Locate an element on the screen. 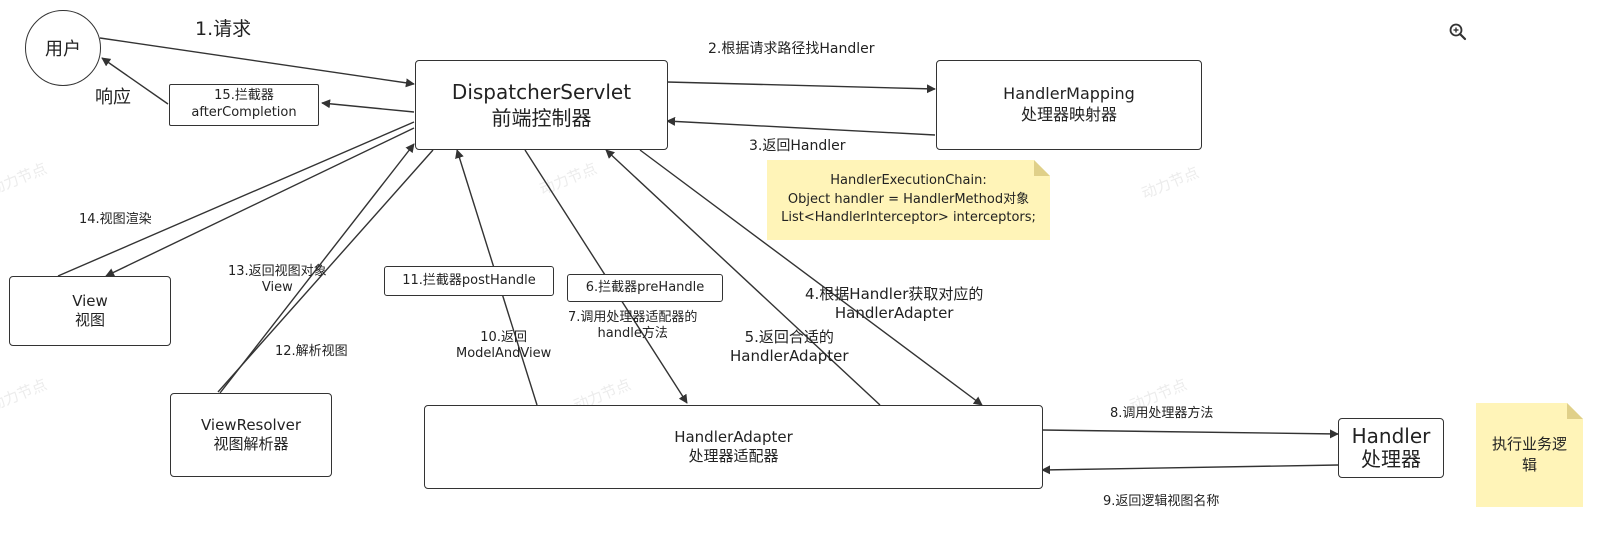 The height and width of the screenshot is (535, 1617). zoom-in-icon is located at coordinates (1458, 32).